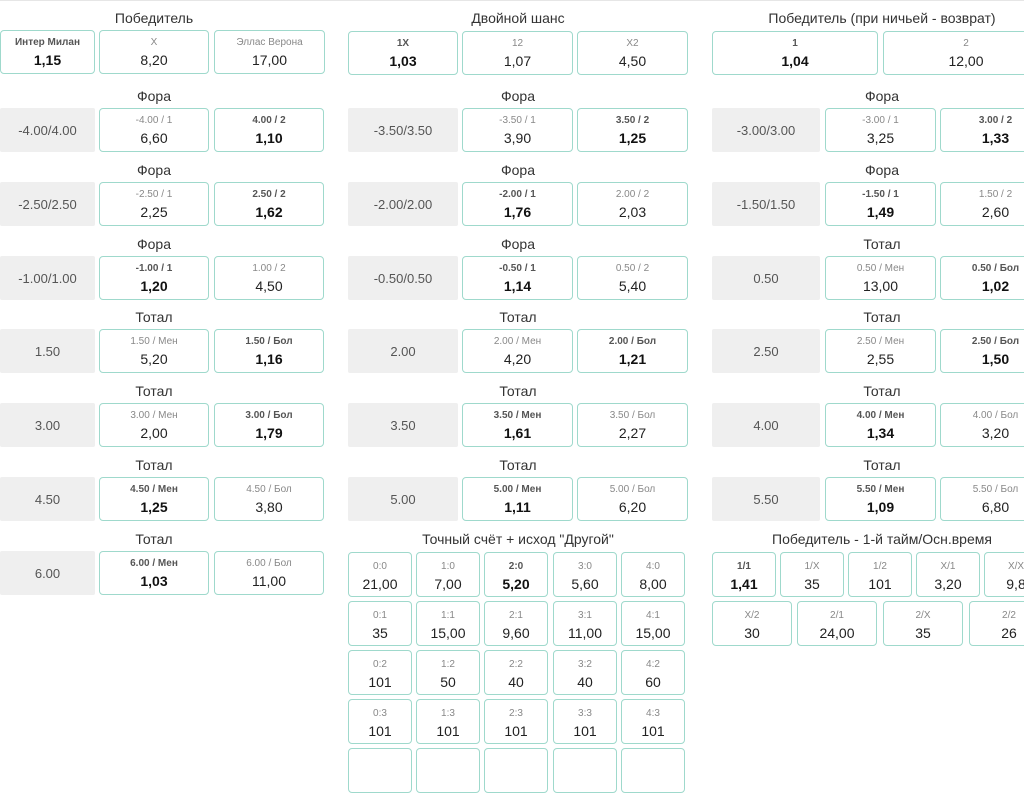 The width and height of the screenshot is (1024, 793). I want to click on odd-button: 0.50 / Бол 1,02, so click(982, 278).